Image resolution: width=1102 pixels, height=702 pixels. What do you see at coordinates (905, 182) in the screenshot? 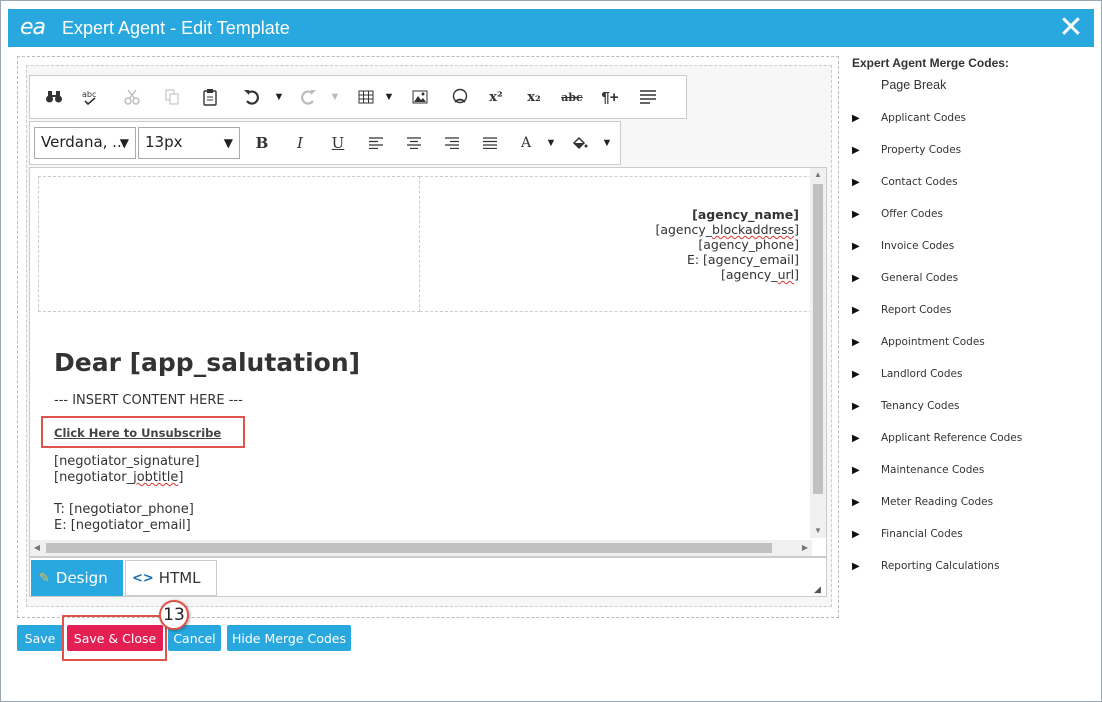
I see `merge-code-group: ▶ Contact Codes` at bounding box center [905, 182].